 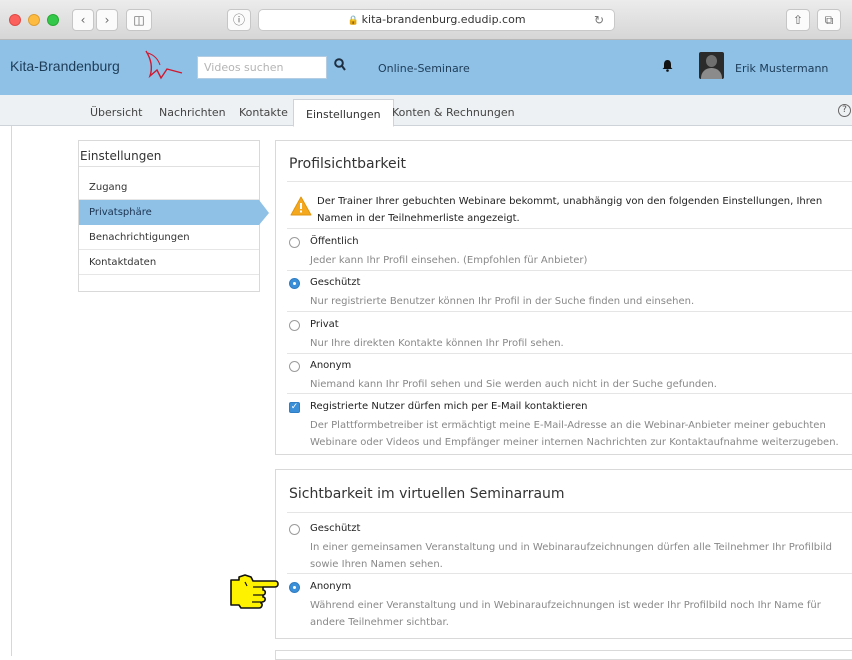 I want to click on checkbox-email-contact: ✓, so click(x=294, y=407).